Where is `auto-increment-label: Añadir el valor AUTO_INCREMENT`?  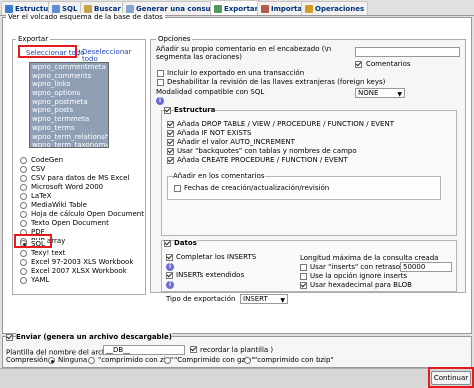
auto-increment-label: Añadir el valor AUTO_INCREMENT is located at coordinates (236, 142).